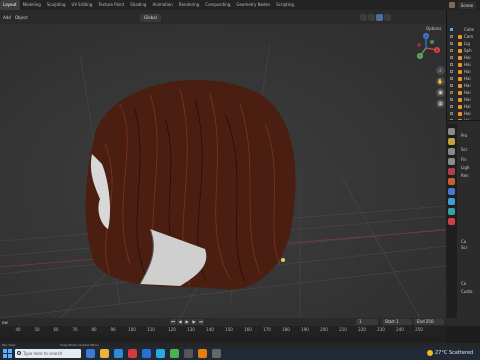  What do you see at coordinates (440, 92) in the screenshot?
I see `camera-view-icon: ▣` at bounding box center [440, 92].